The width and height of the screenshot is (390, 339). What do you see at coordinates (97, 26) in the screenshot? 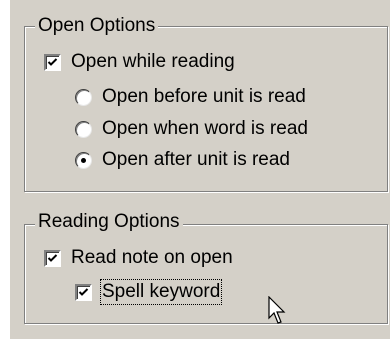
I see `open-options-title: Open Options` at bounding box center [97, 26].